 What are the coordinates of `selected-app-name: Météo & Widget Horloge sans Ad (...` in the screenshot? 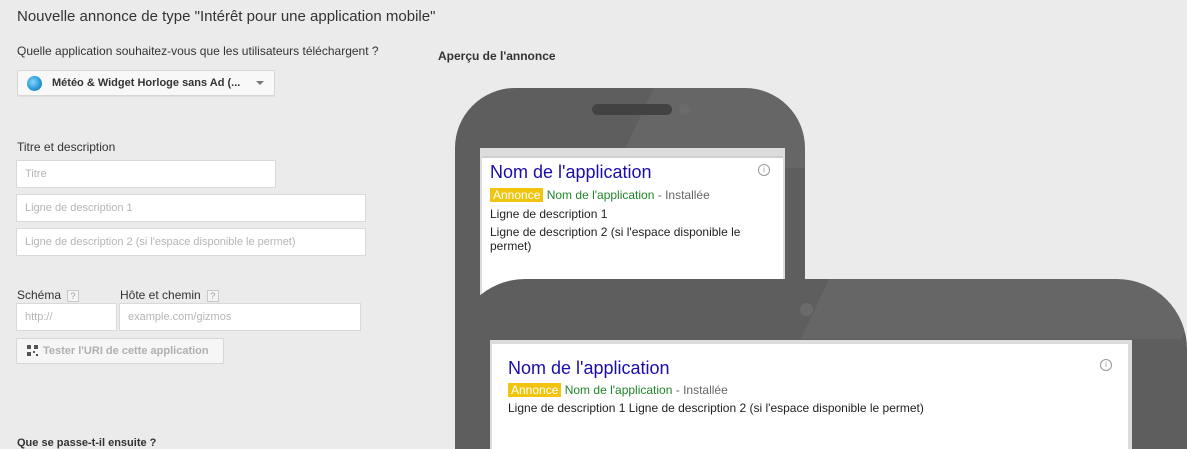 It's located at (146, 83).